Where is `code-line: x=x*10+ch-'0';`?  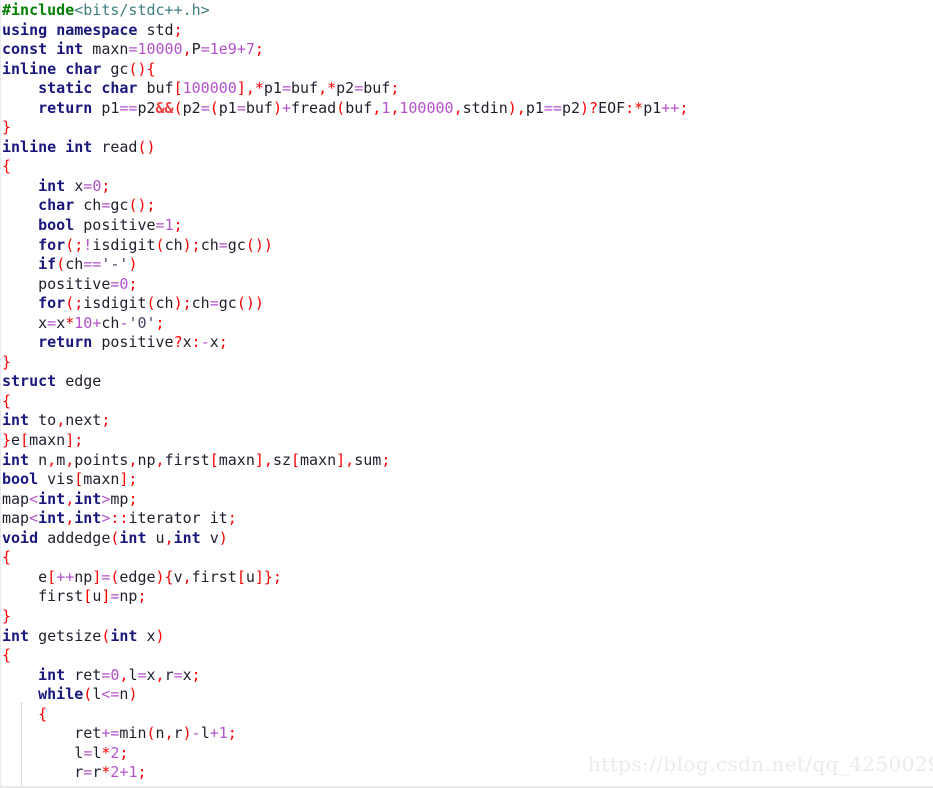 code-line: x=x*10+ch-'0'; is located at coordinates (83, 322).